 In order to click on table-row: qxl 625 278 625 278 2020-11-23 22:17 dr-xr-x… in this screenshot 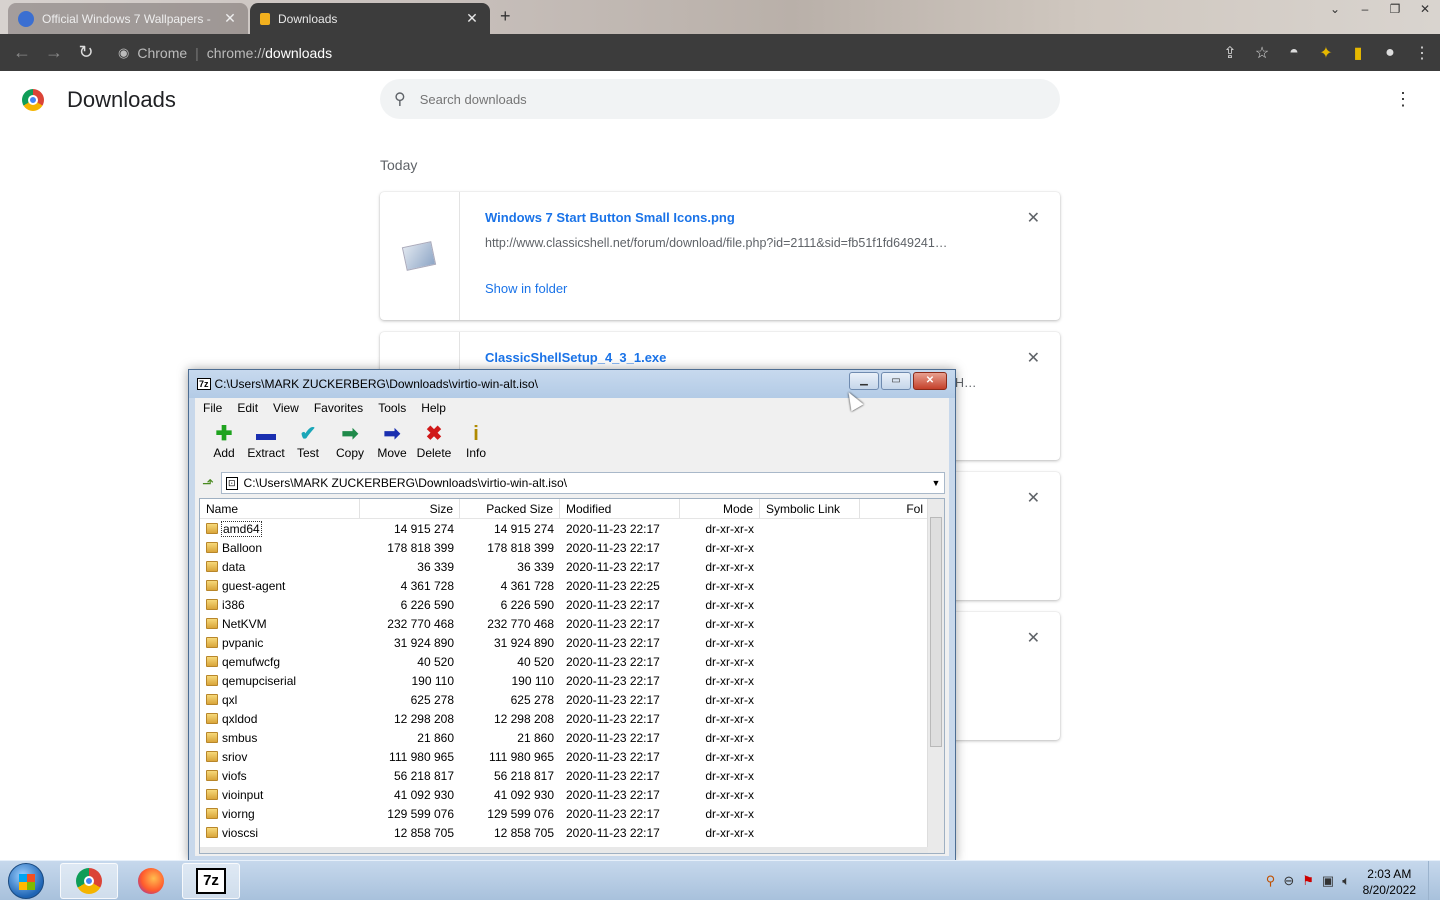, I will do `click(572, 699)`.